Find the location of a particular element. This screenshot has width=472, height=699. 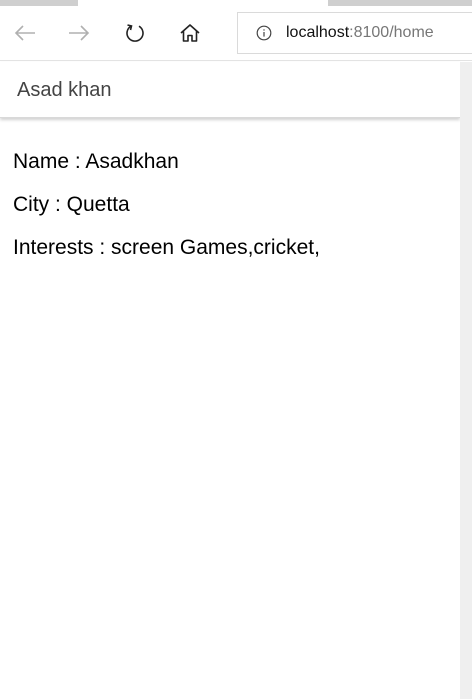

url-text: localhost:8100/home is located at coordinates (360, 33).